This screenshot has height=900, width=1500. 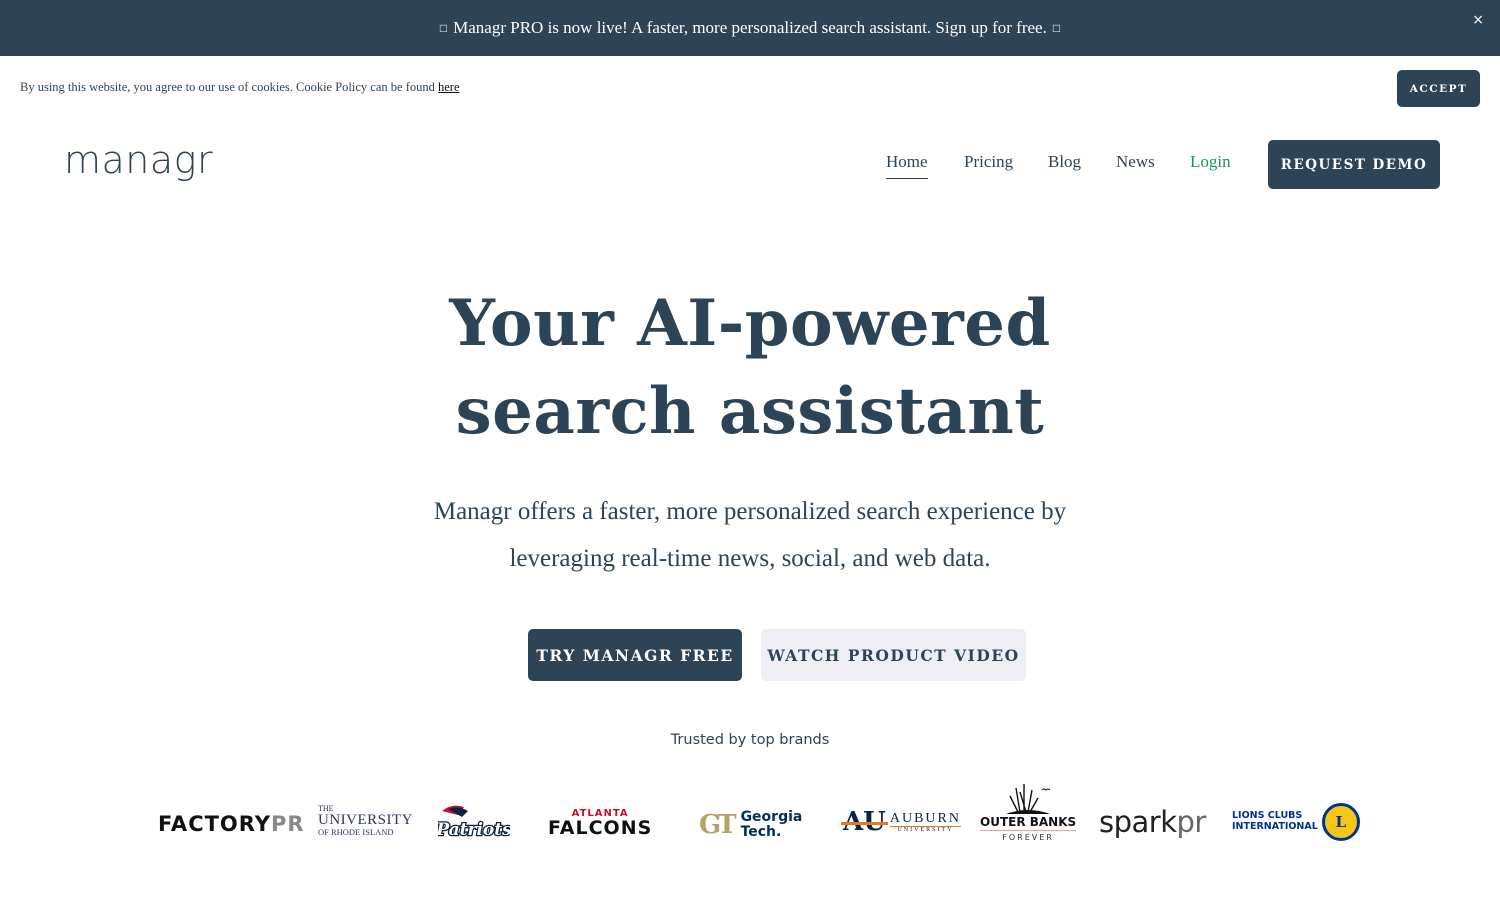 I want to click on uri-logo-line-2: UNIVERSITY, so click(x=365, y=820).